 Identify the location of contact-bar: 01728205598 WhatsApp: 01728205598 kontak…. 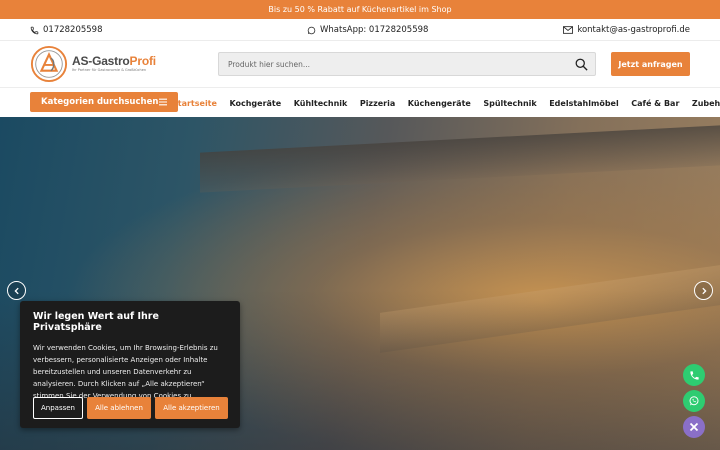
(360, 30).